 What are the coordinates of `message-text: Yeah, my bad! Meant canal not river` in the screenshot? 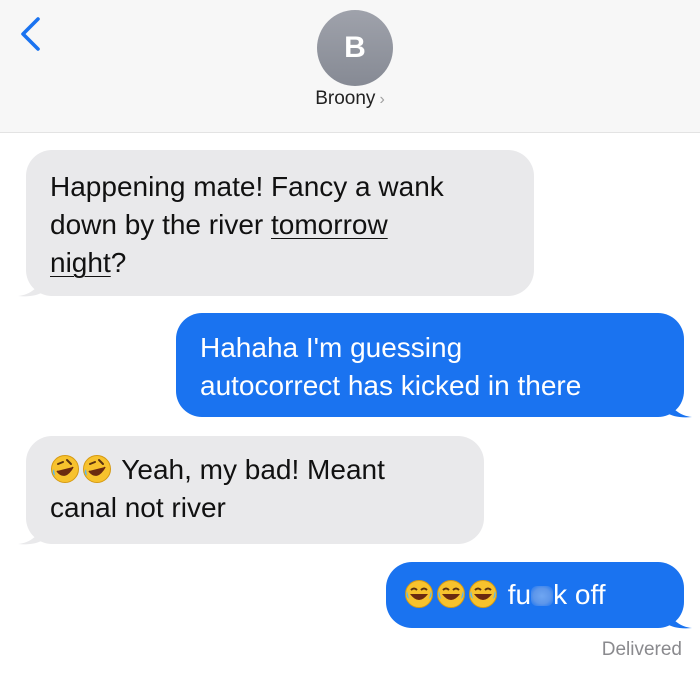 It's located at (217, 488).